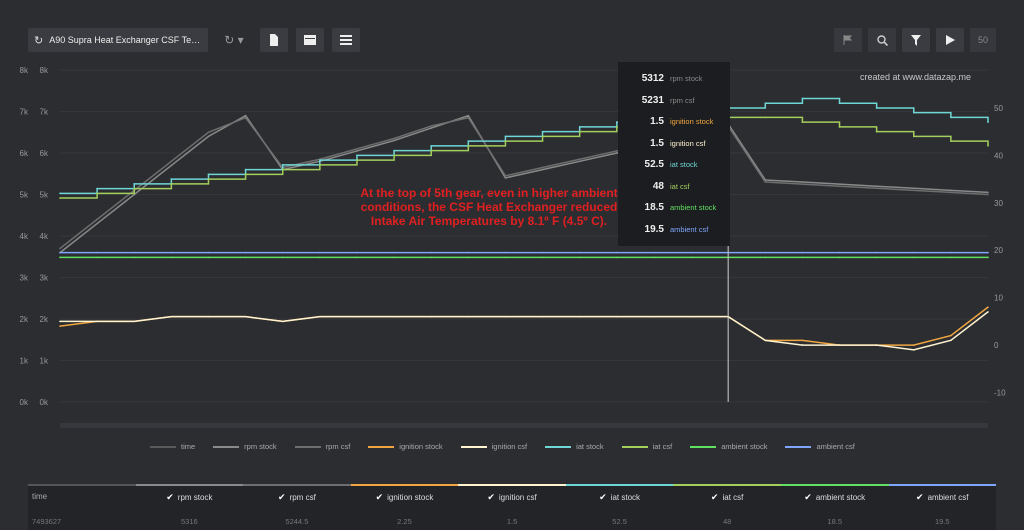 This screenshot has width=1024, height=530. What do you see at coordinates (493, 446) in the screenshot?
I see `legend-item: ignition csf` at bounding box center [493, 446].